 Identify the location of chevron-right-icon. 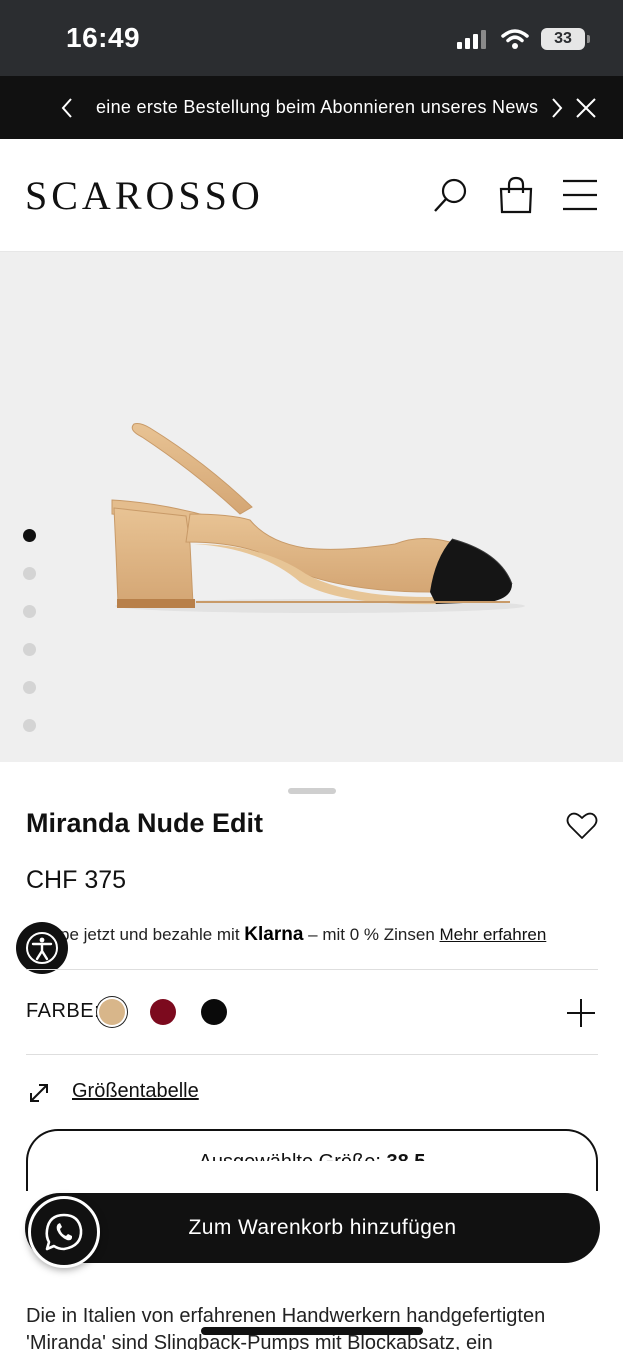
(556, 108).